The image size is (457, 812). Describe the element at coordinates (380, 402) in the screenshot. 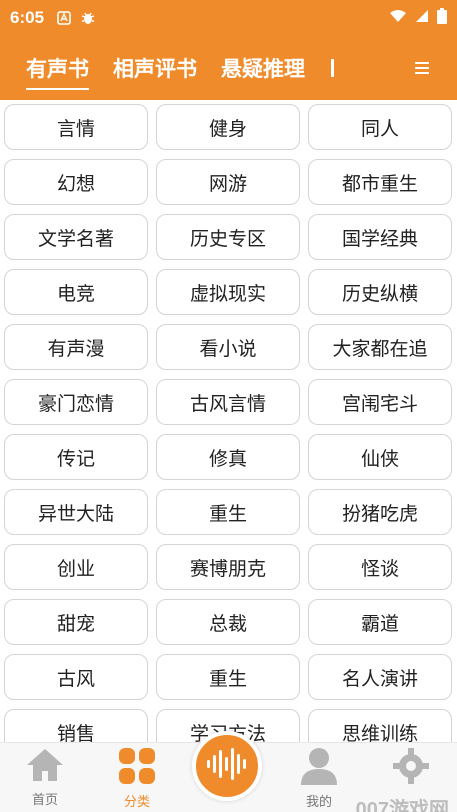

I see `category-item: 宫闱宅斗` at that location.